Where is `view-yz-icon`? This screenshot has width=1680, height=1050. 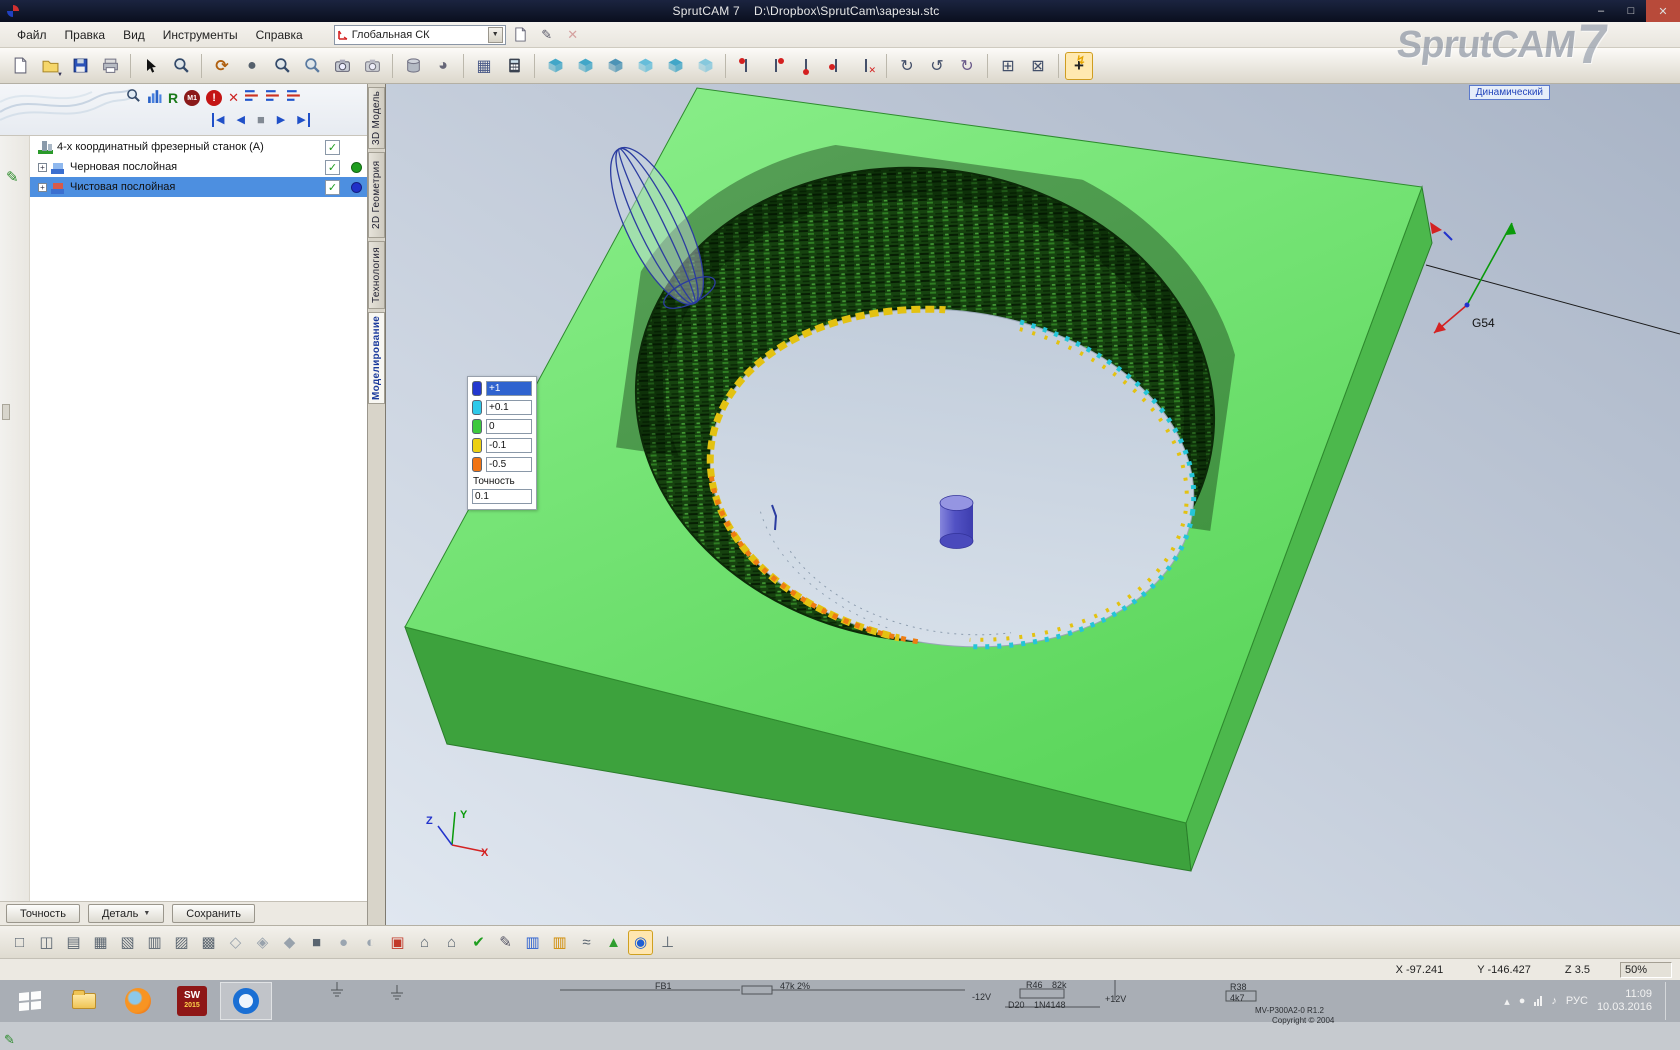 view-yz-icon is located at coordinates (645, 66).